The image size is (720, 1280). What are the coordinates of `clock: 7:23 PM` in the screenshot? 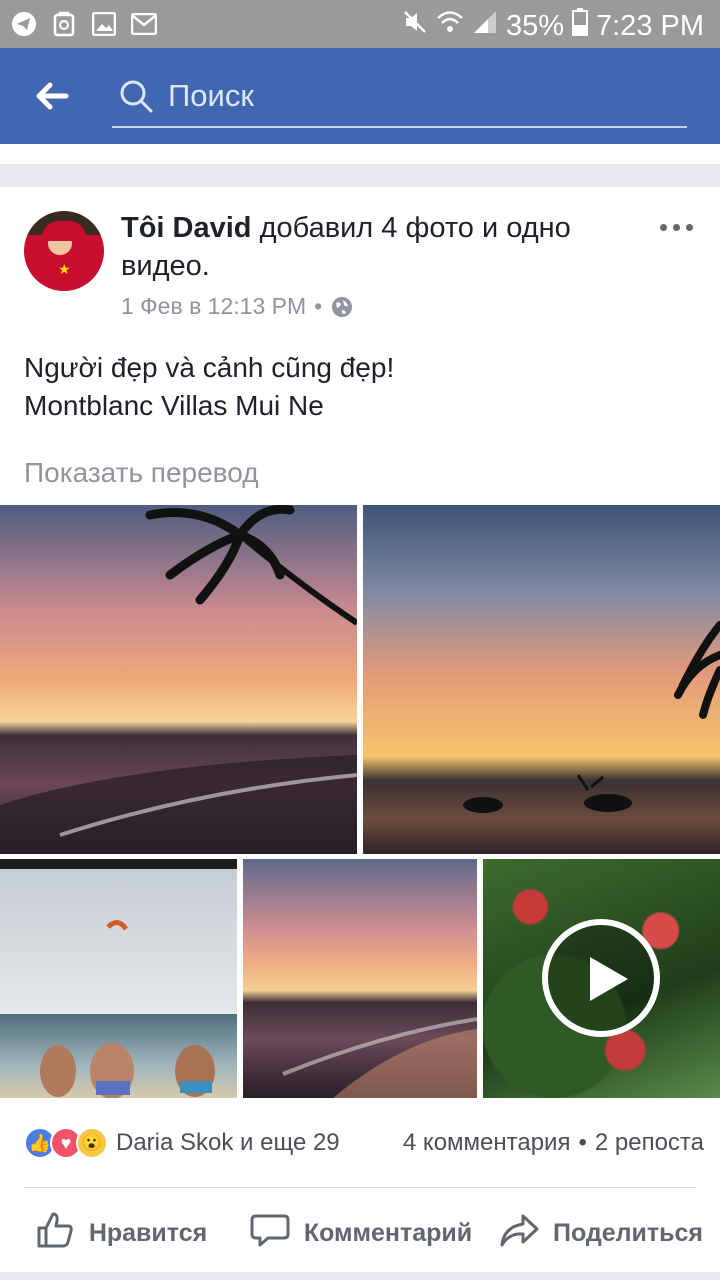 It's located at (650, 25).